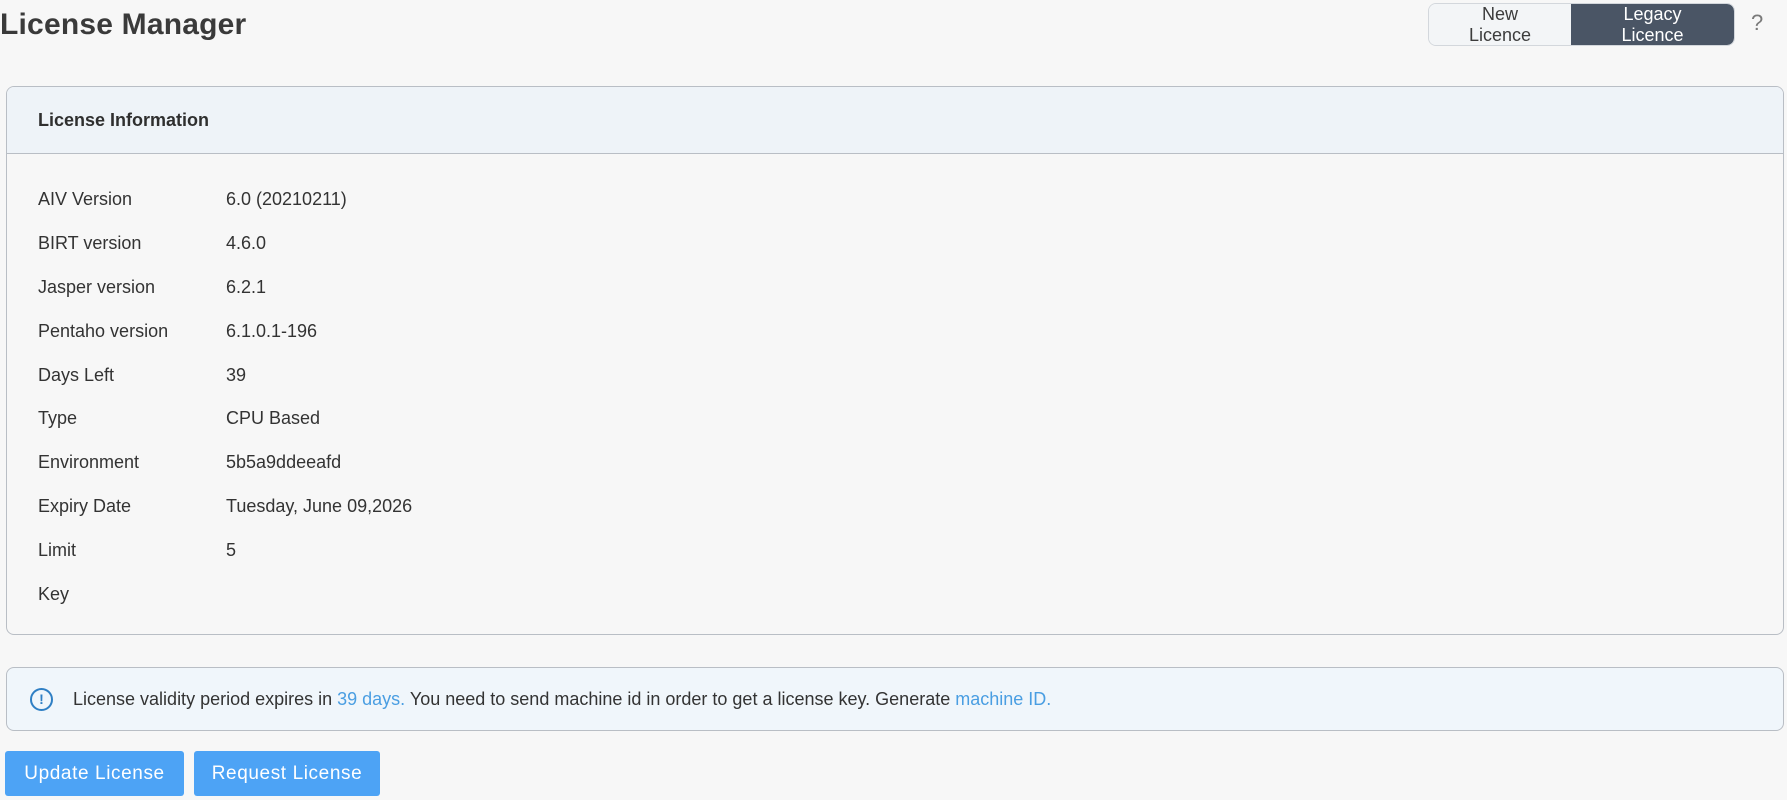 This screenshot has width=1787, height=800. I want to click on info-circle-icon: !, so click(41, 699).